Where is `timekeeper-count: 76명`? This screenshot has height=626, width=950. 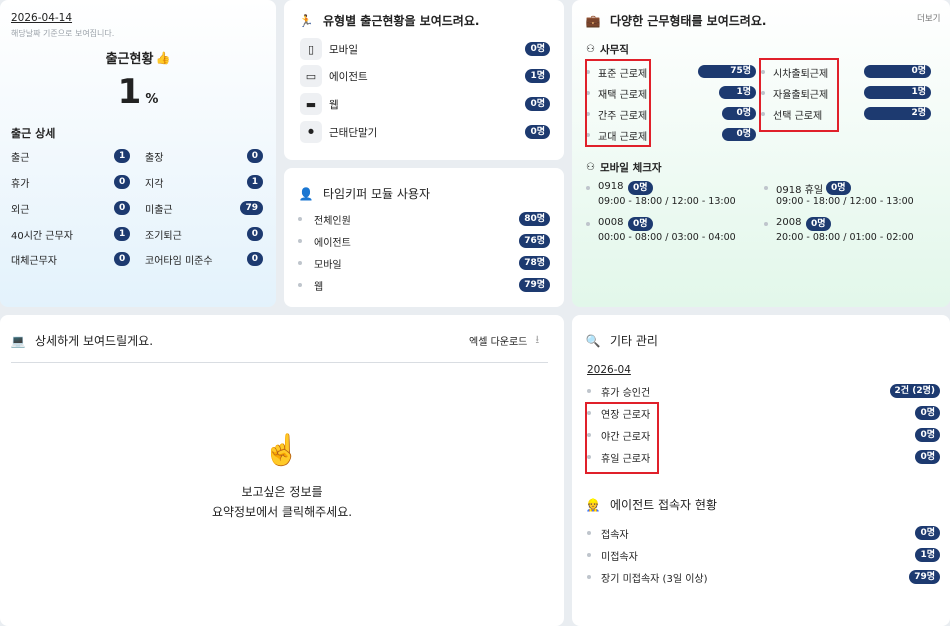 timekeeper-count: 76명 is located at coordinates (534, 241).